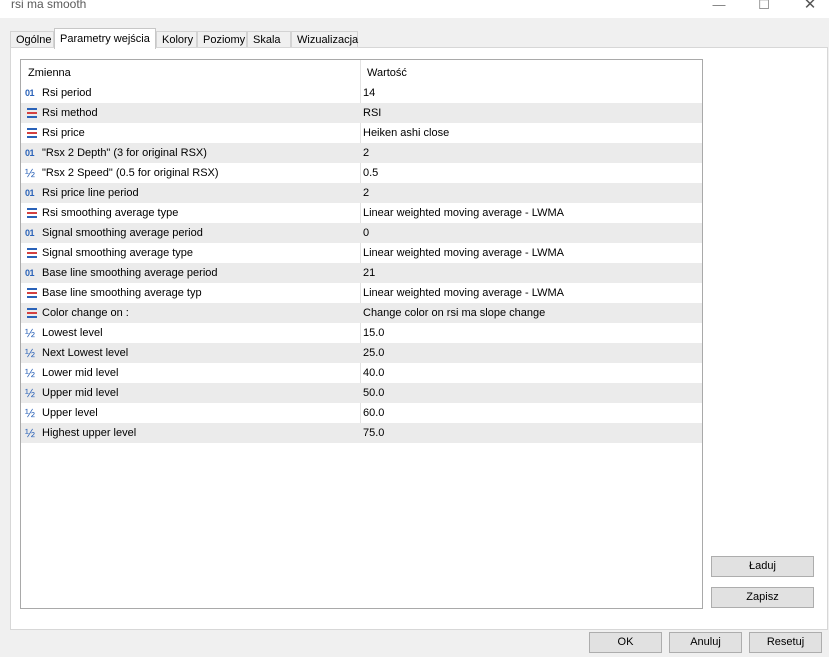  I want to click on save-button: Zapisz, so click(762, 597).